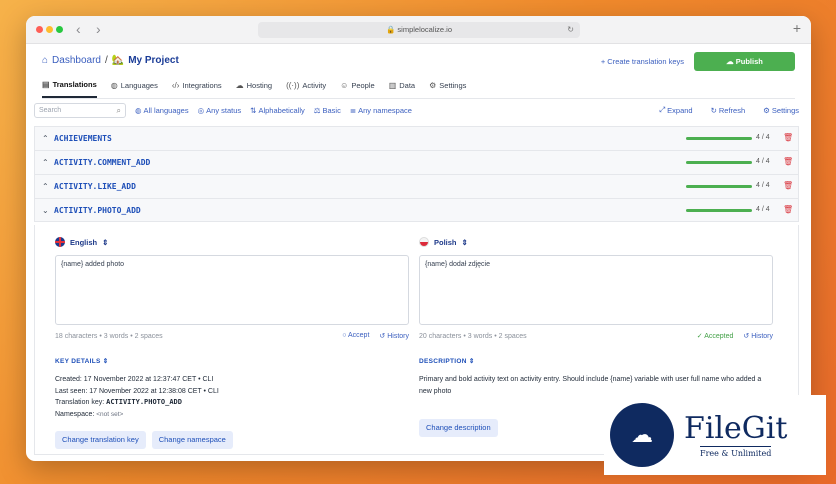  What do you see at coordinates (80, 110) in the screenshot?
I see `search-input: Search ⌕` at bounding box center [80, 110].